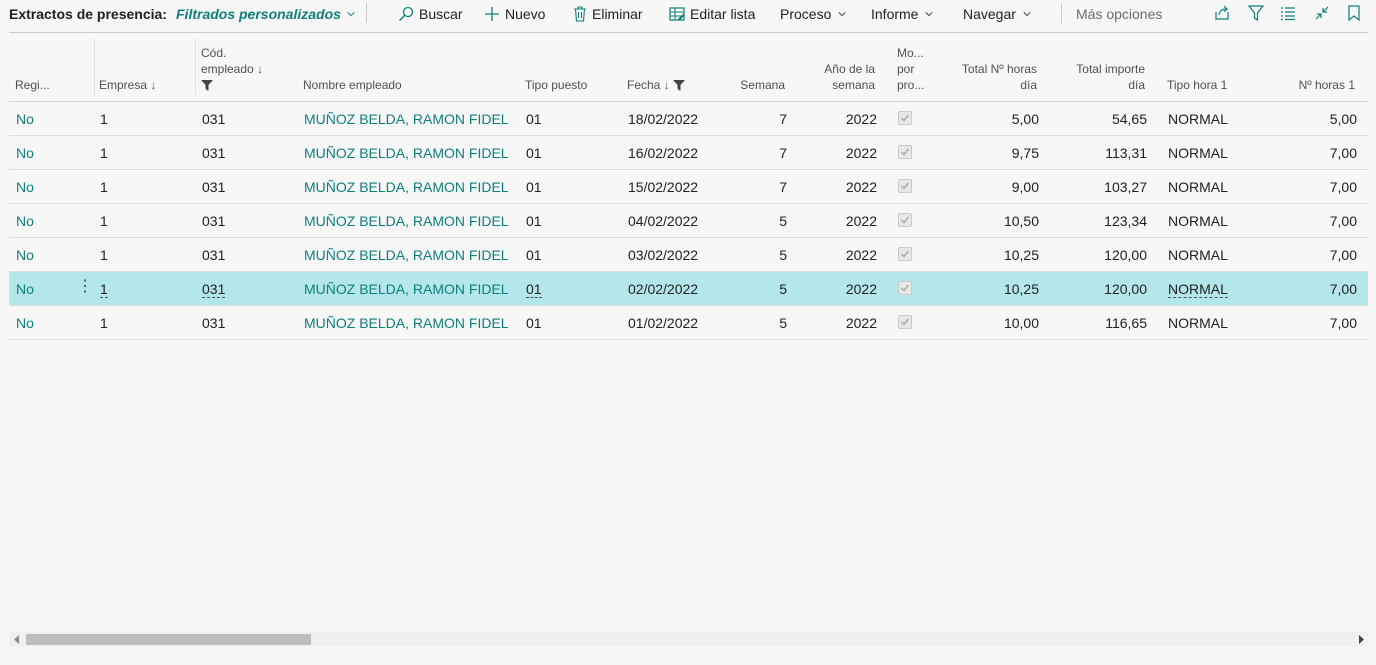  I want to click on cell-fecha: 02/02/2022, so click(663, 289).